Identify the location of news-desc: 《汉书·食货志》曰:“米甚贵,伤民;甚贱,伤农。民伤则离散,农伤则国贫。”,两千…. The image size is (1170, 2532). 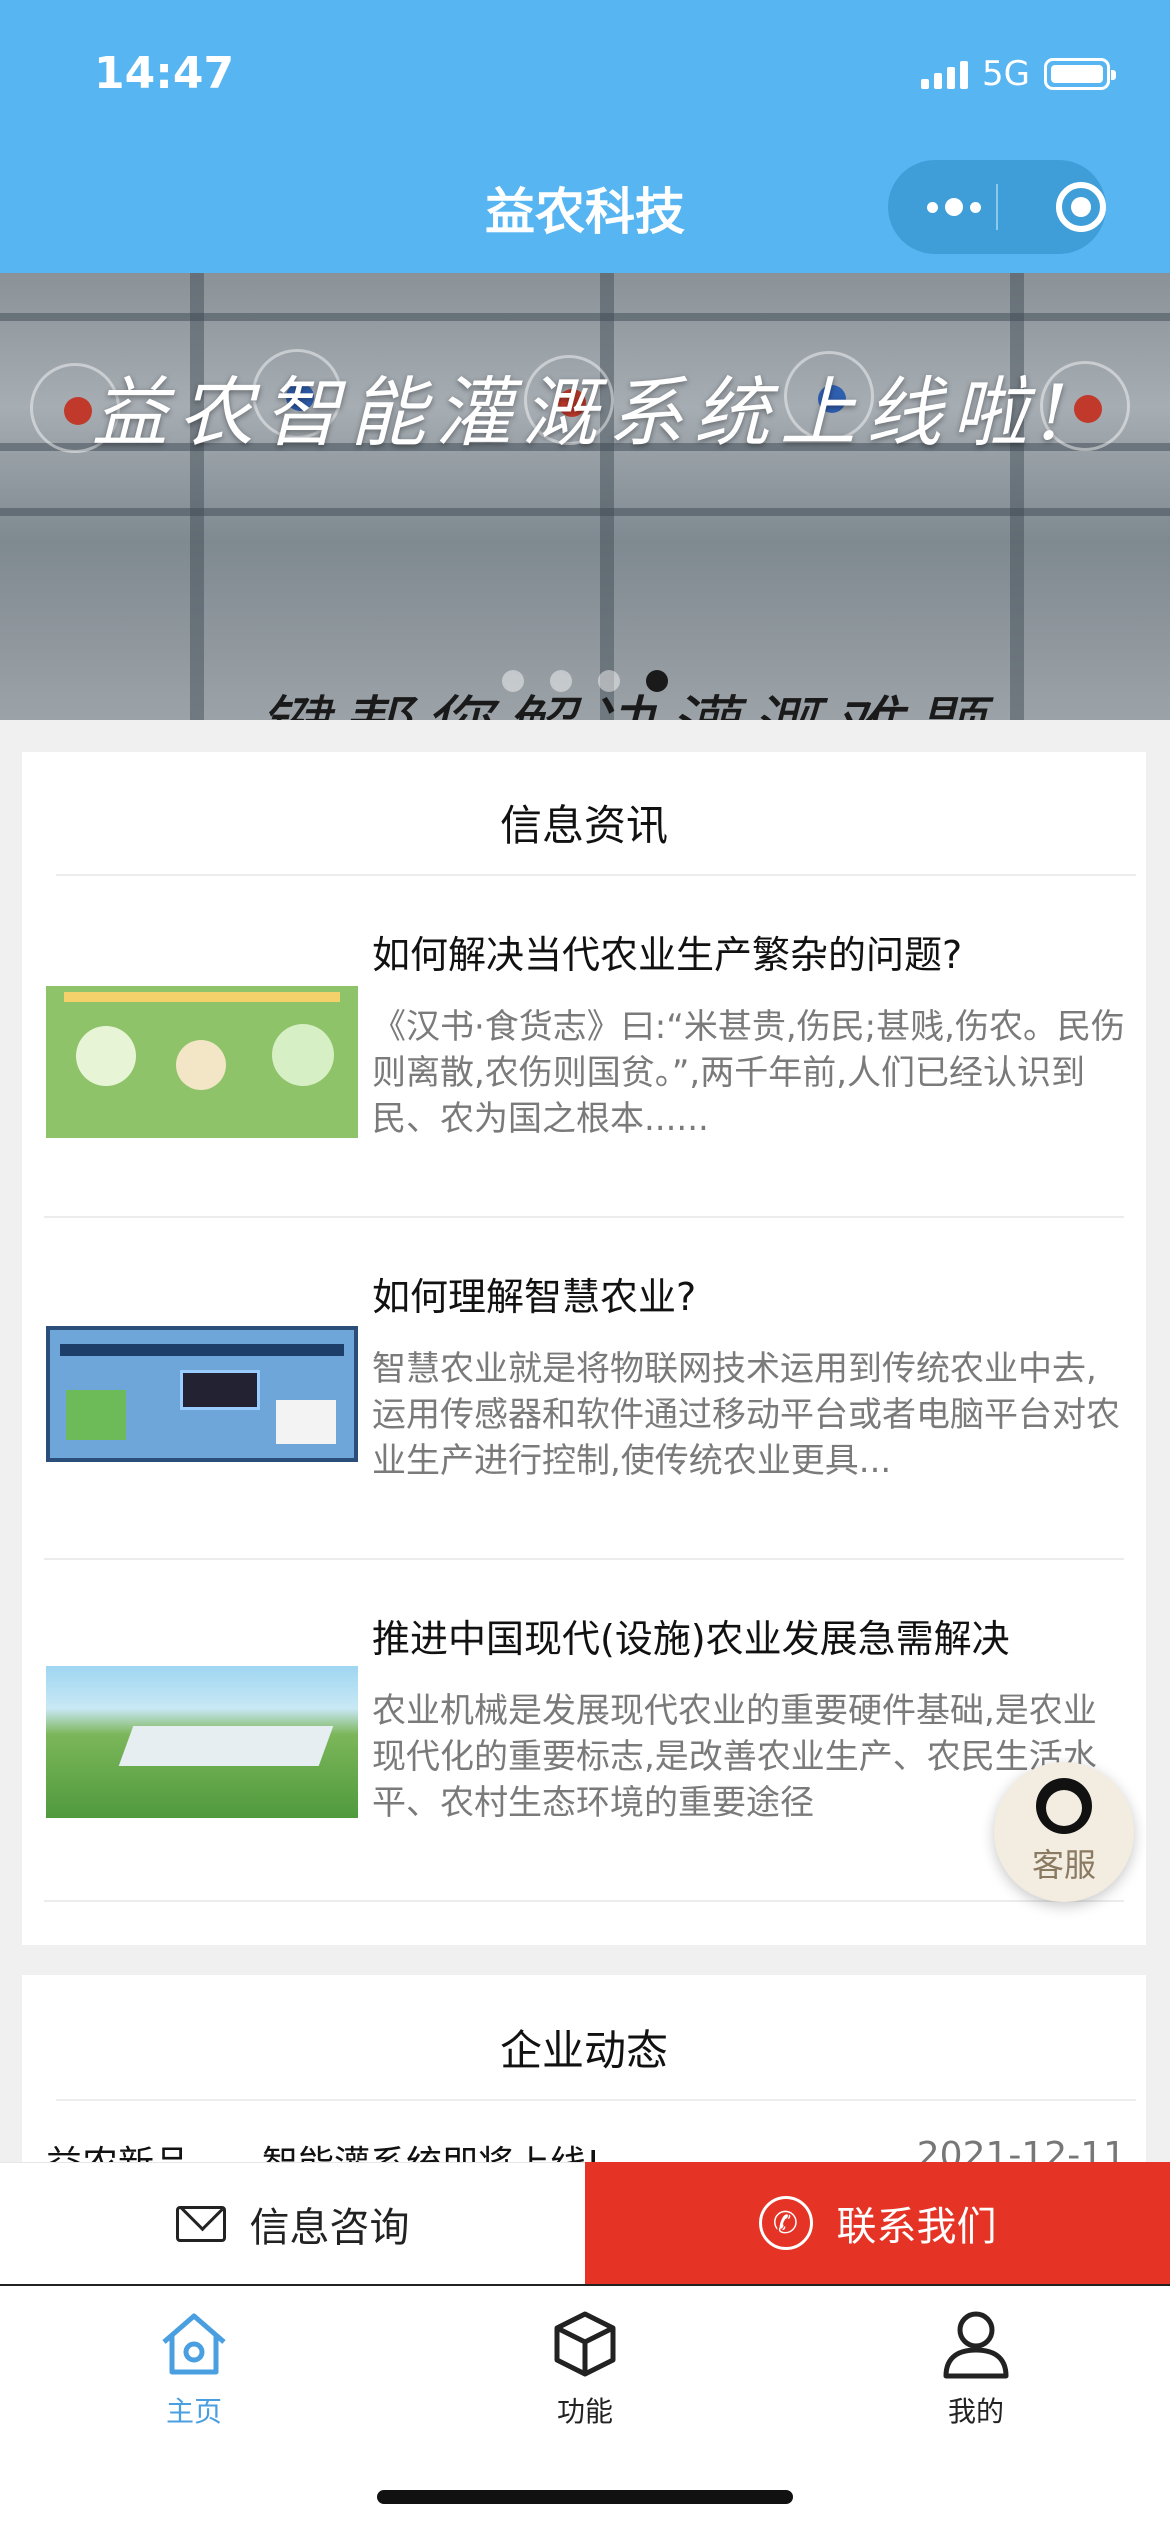
(748, 1073).